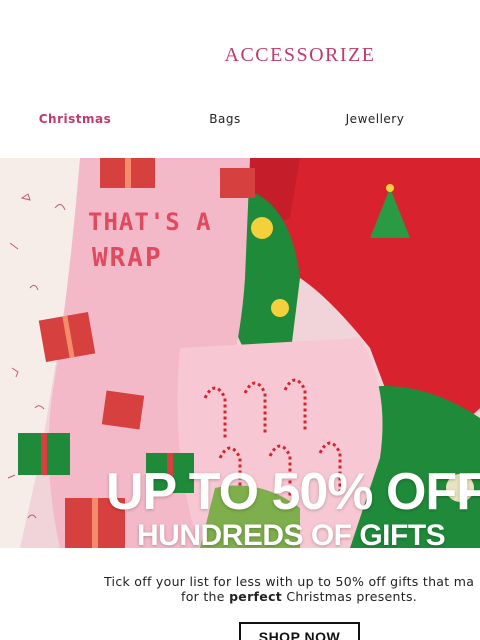  What do you see at coordinates (375, 119) in the screenshot?
I see `nav-item-jewellery: Jewellery` at bounding box center [375, 119].